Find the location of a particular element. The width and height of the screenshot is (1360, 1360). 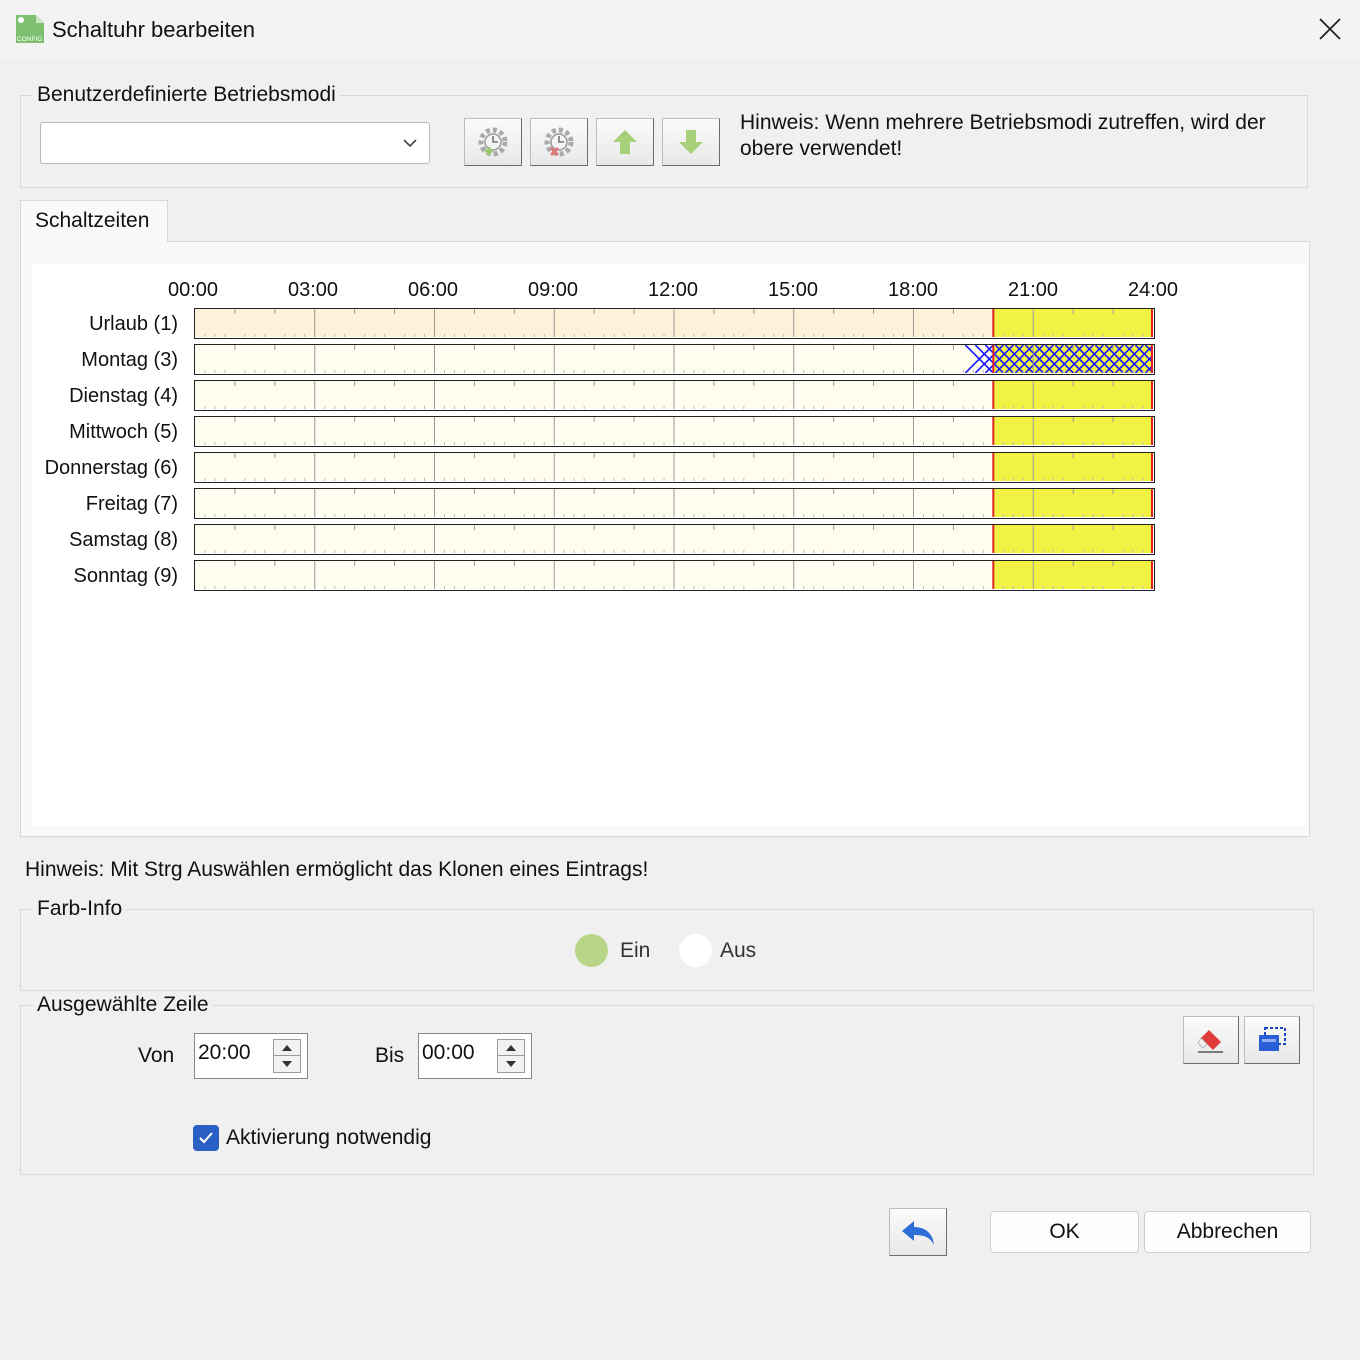

delete-mode-icon is located at coordinates (559, 142).